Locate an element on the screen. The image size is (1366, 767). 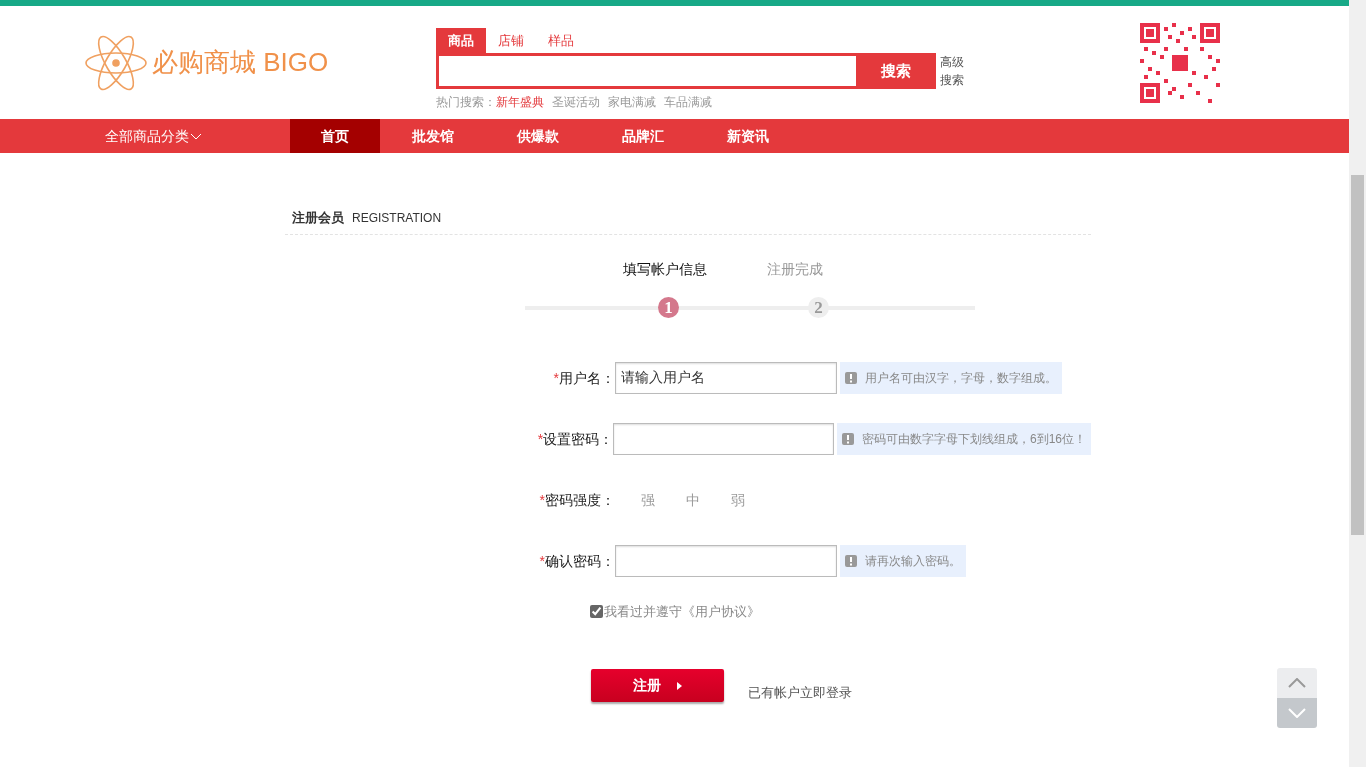
scroll-up-button is located at coordinates (1297, 683).